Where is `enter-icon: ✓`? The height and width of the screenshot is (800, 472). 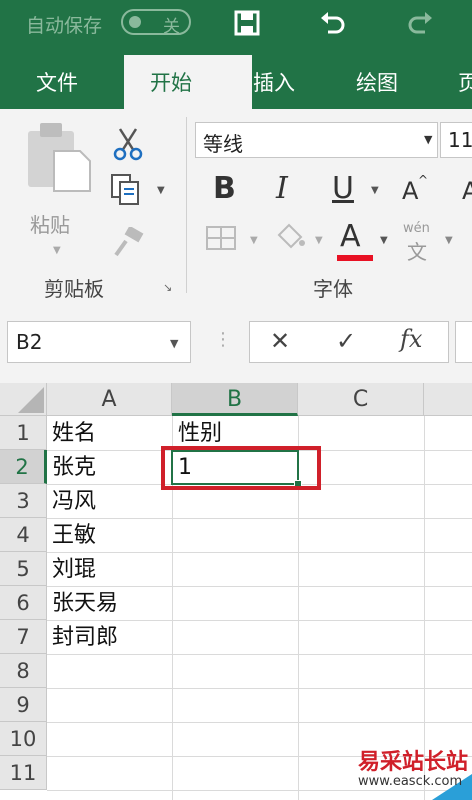 enter-icon: ✓ is located at coordinates (346, 341).